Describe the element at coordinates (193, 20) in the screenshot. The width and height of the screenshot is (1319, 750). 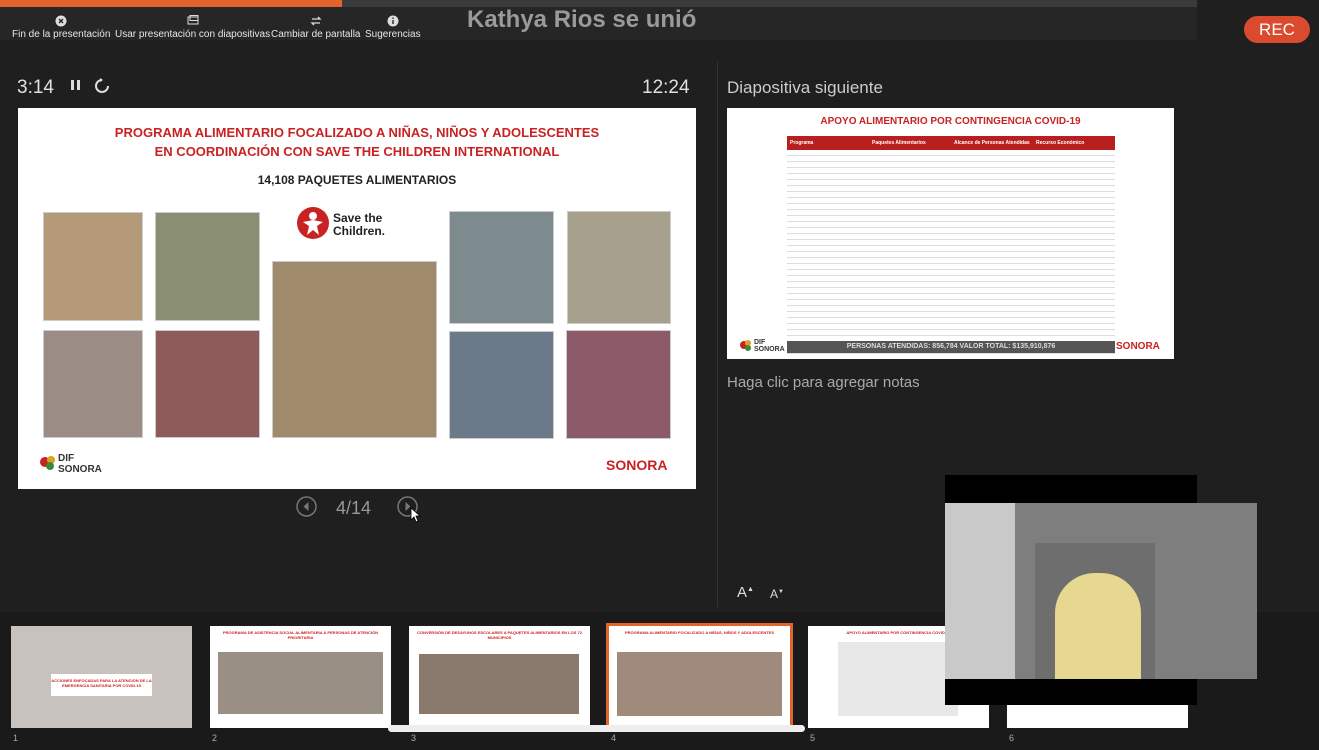
I see `display-icon` at that location.